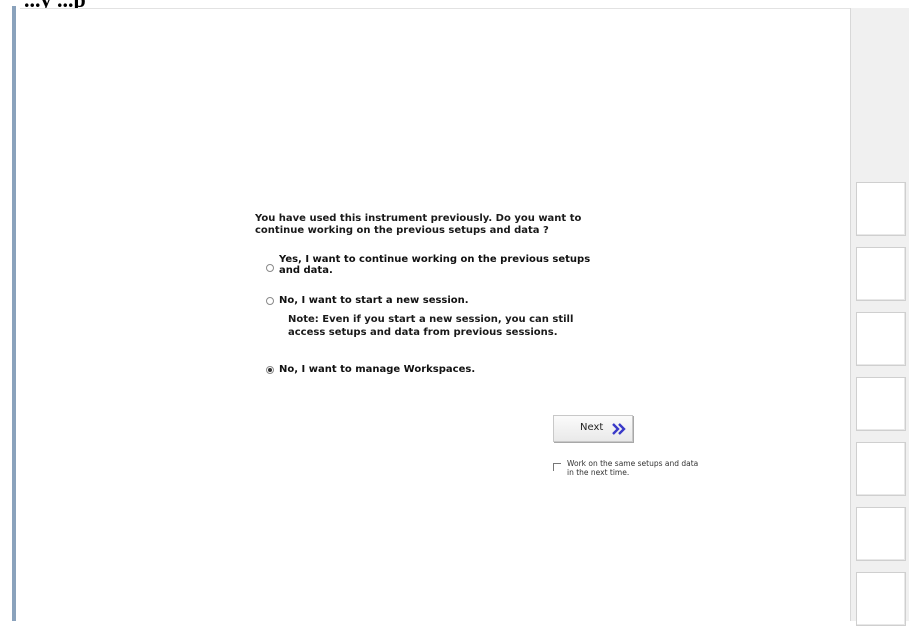  Describe the element at coordinates (270, 268) in the screenshot. I see `continue-radio` at that location.